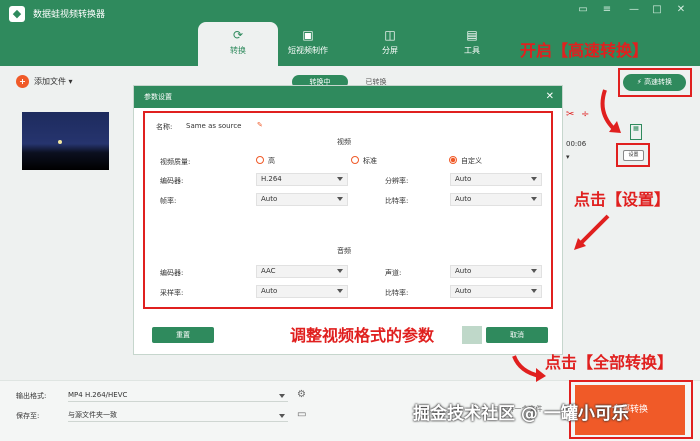  What do you see at coordinates (301, 394) in the screenshot?
I see `format-settings-icon: ⚙` at bounding box center [301, 394].